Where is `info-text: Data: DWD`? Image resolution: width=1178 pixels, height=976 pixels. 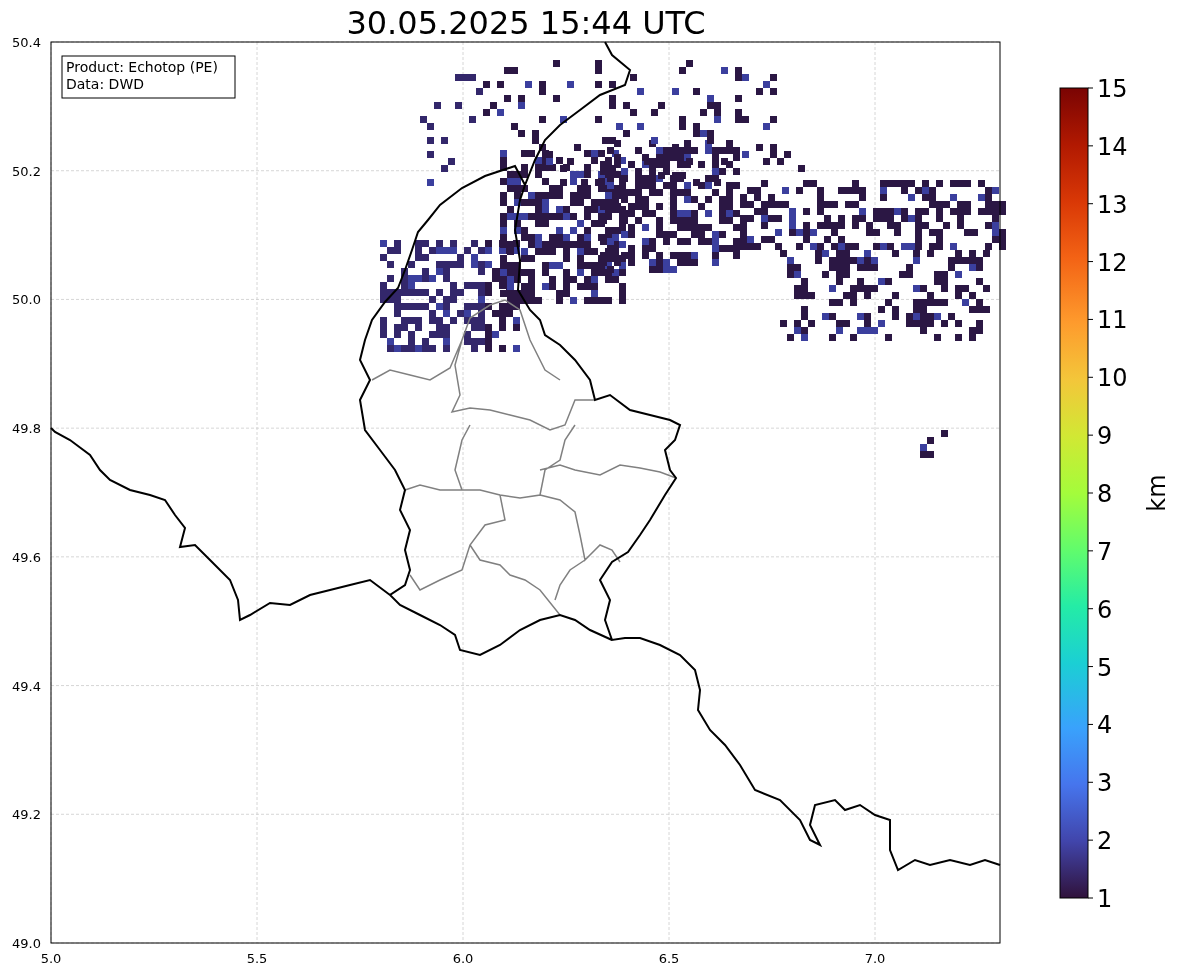
info-text: Data: DWD is located at coordinates (105, 84).